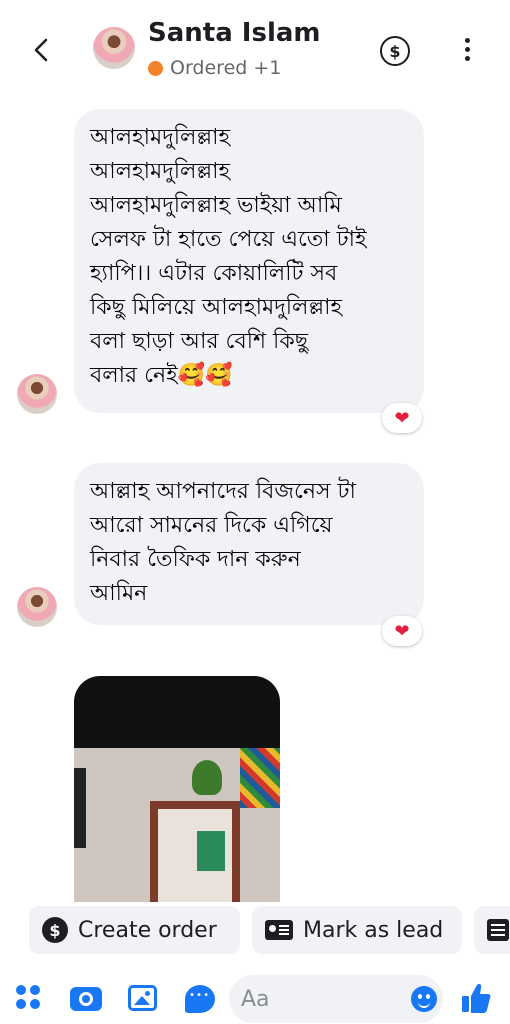 This screenshot has width=510, height=1024. I want to click on photo-wall-art, so click(260, 778).